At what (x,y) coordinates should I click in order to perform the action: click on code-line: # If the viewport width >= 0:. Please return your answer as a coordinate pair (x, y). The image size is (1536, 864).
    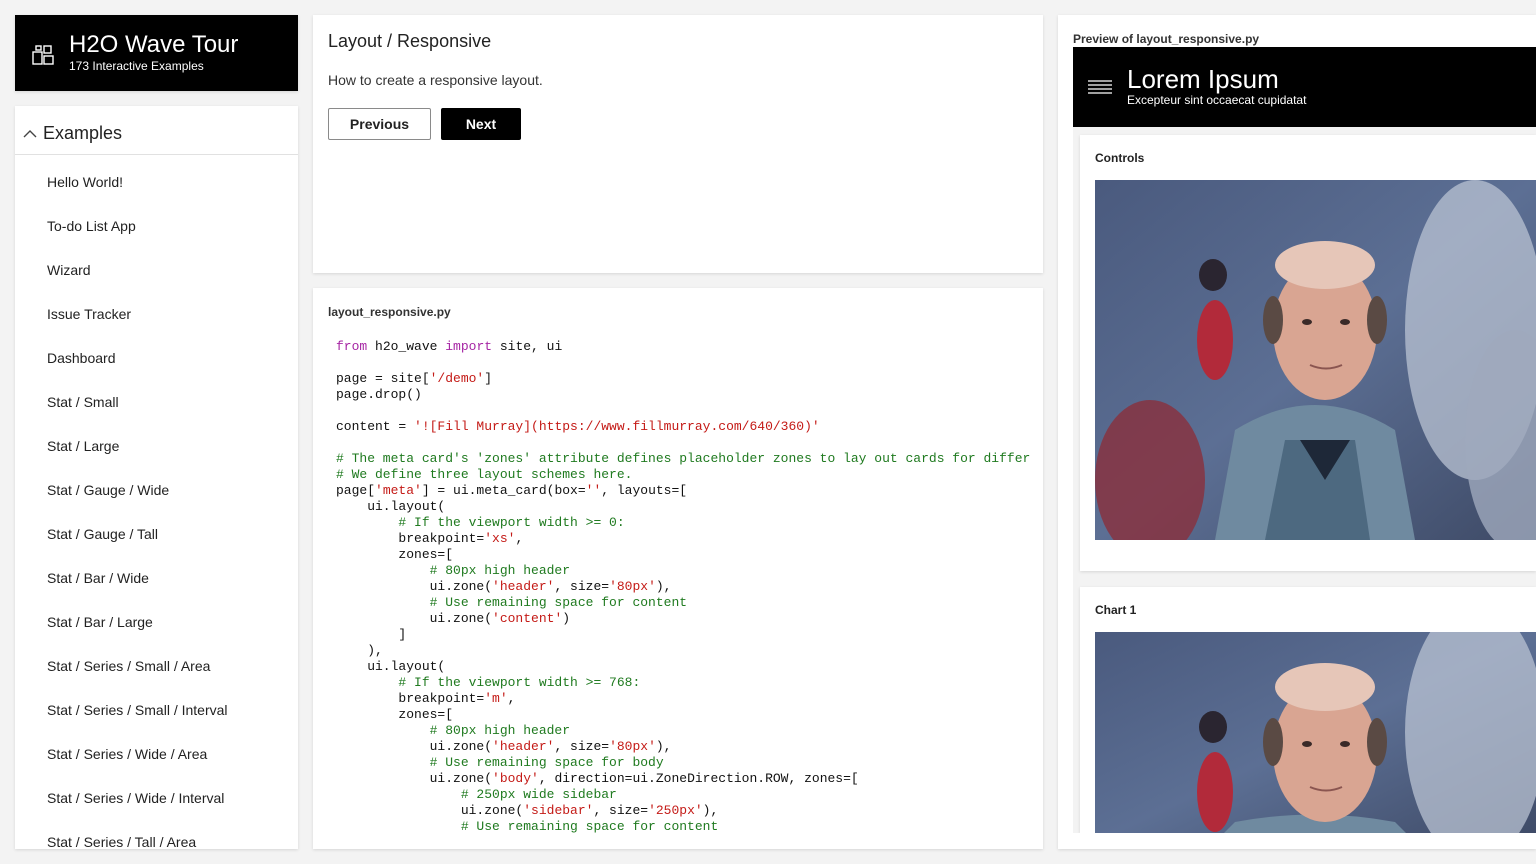
    Looking at the image, I should click on (480, 522).